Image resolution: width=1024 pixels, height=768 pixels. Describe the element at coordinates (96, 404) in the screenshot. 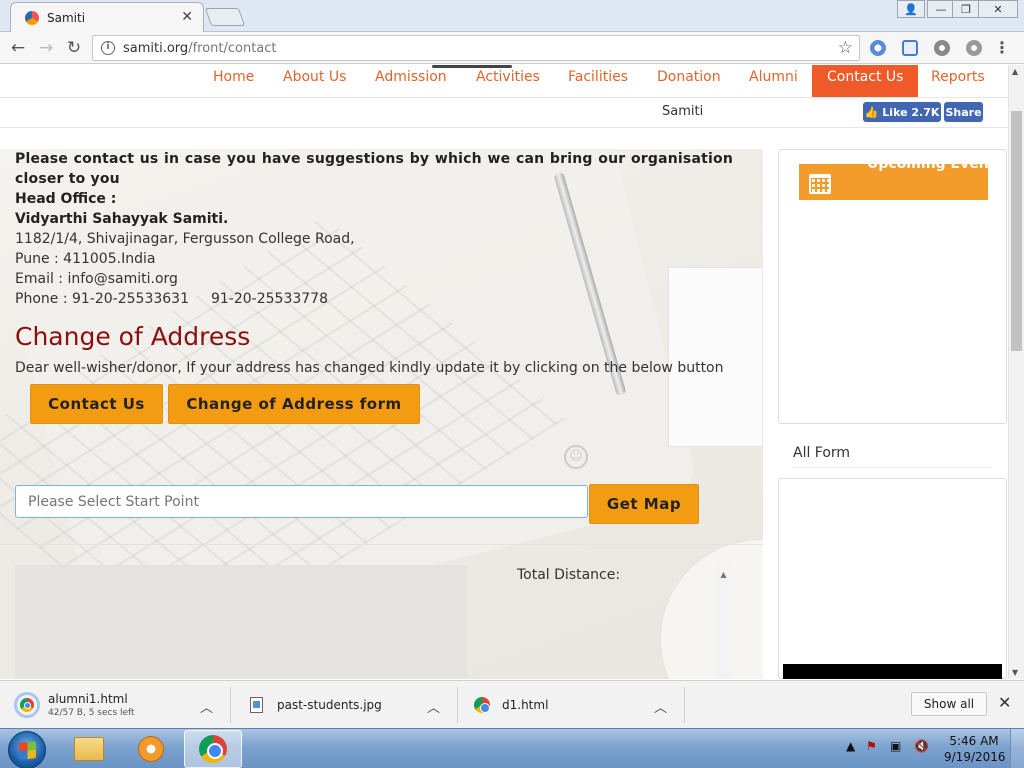

I see `contact-us-button: Contact Us` at that location.